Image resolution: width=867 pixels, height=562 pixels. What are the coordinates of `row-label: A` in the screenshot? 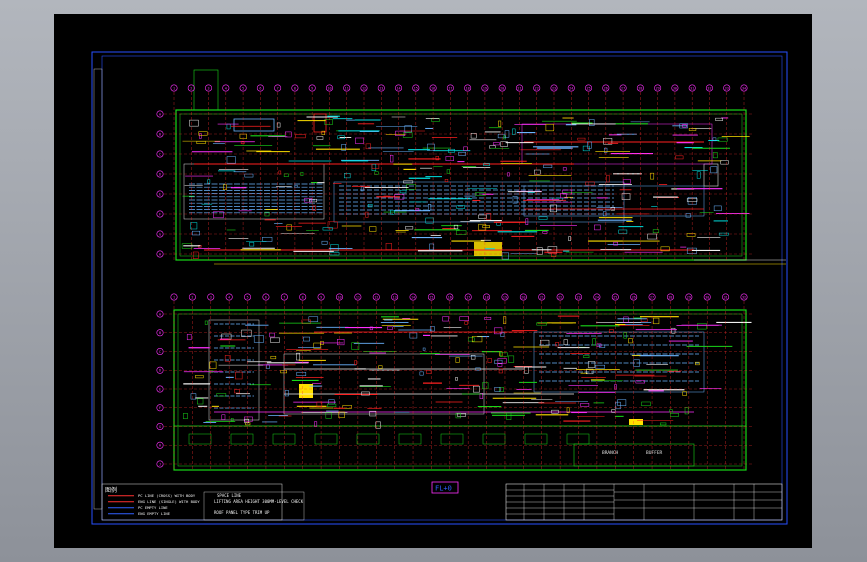 It's located at (160, 114).